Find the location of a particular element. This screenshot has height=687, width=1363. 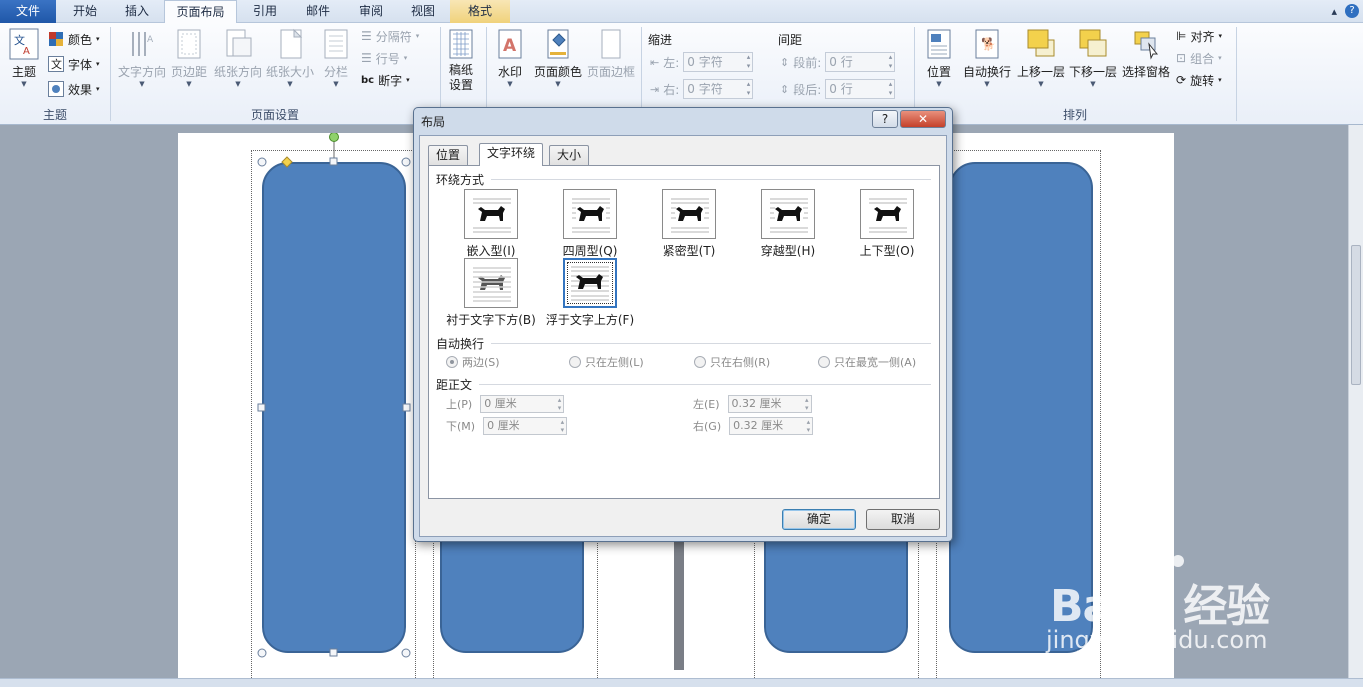

tab-size: 大小 is located at coordinates (569, 155).